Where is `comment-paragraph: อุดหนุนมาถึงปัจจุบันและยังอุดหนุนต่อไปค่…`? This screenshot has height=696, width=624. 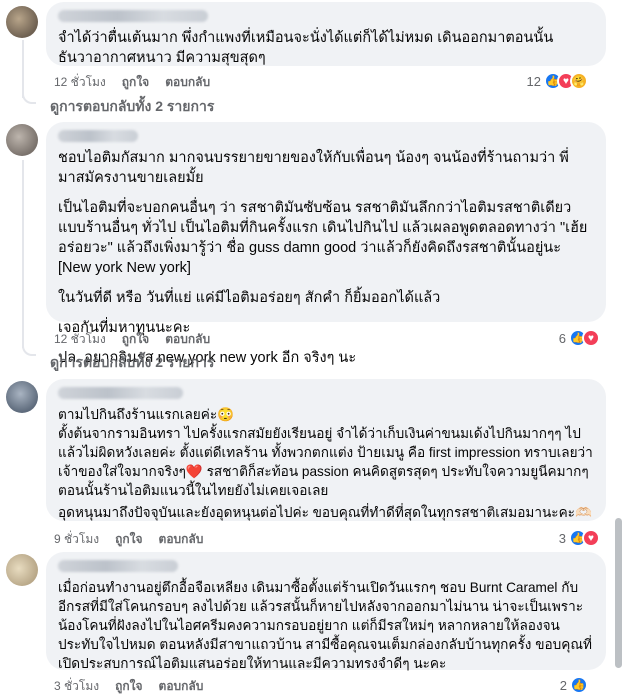 comment-paragraph: อุดหนุนมาถึงปัจจุบันและยังอุดหนุนต่อไปค่… is located at coordinates (325, 512).